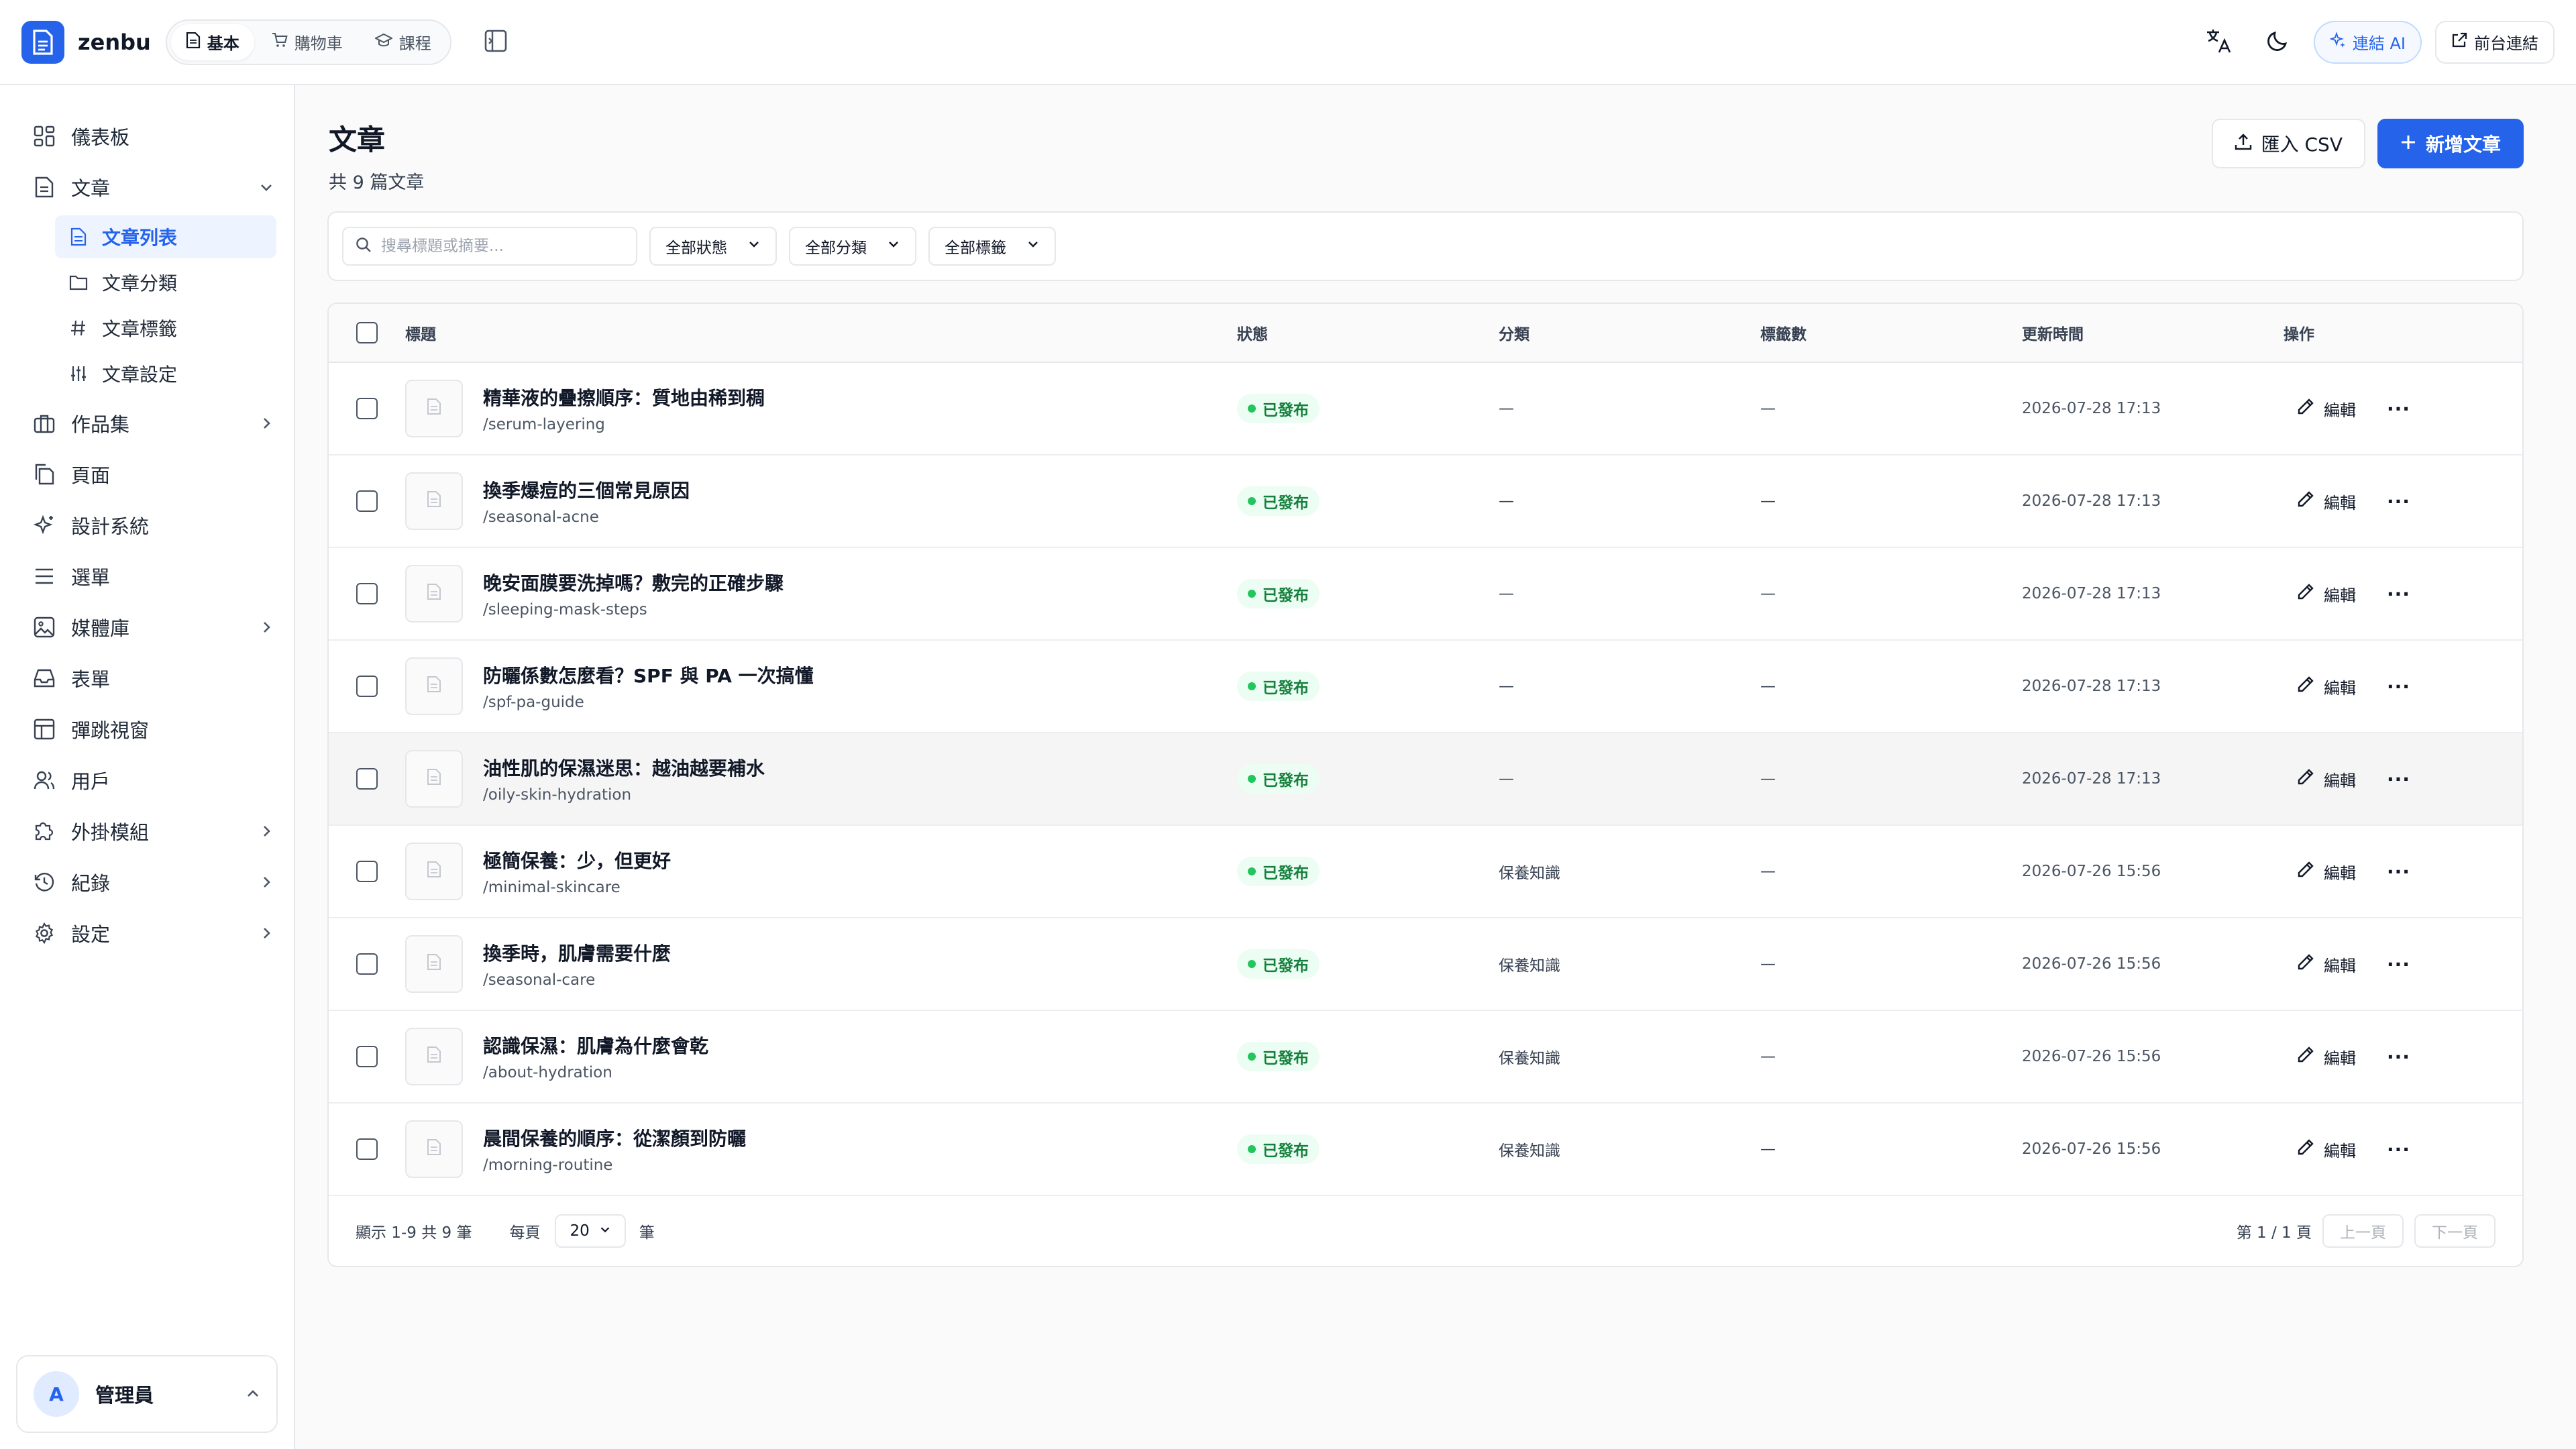 The height and width of the screenshot is (1449, 2576). What do you see at coordinates (147, 187) in the screenshot?
I see `sidebar-item-articles: 文章` at bounding box center [147, 187].